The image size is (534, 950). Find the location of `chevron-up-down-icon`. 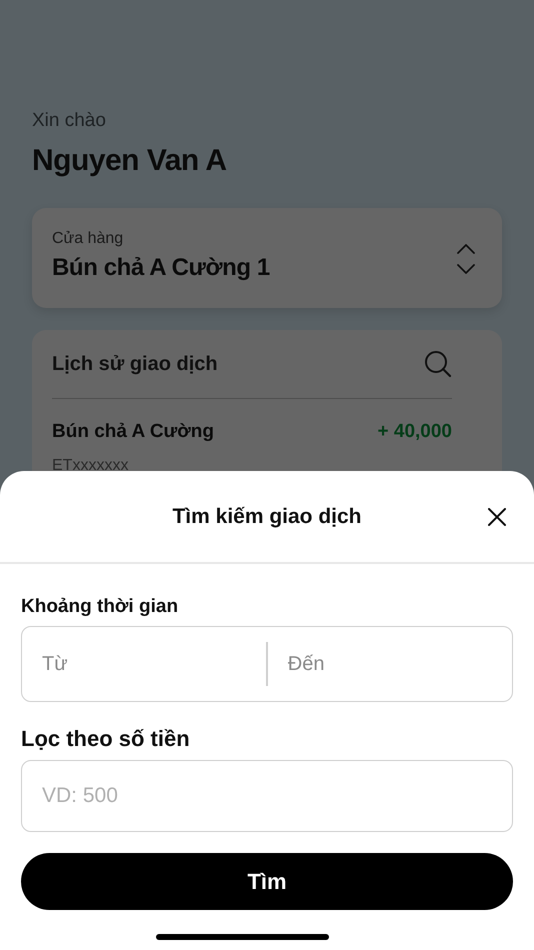

chevron-up-down-icon is located at coordinates (466, 259).